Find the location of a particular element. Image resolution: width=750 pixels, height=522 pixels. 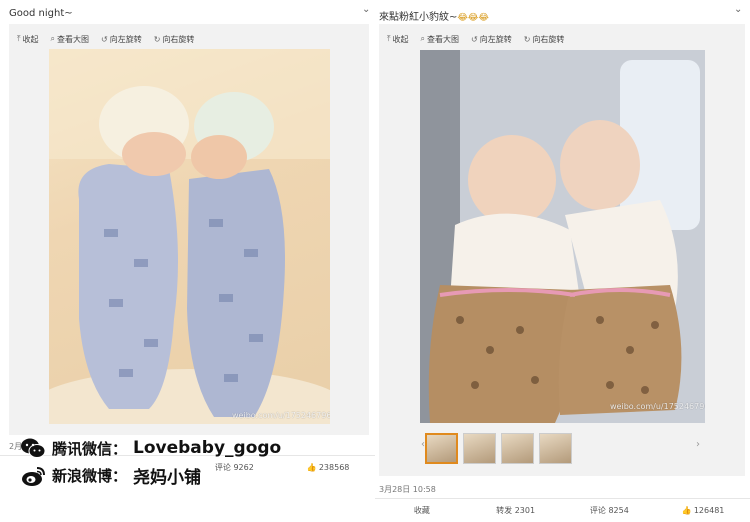

comment-button: 评论 9262 is located at coordinates (235, 467).